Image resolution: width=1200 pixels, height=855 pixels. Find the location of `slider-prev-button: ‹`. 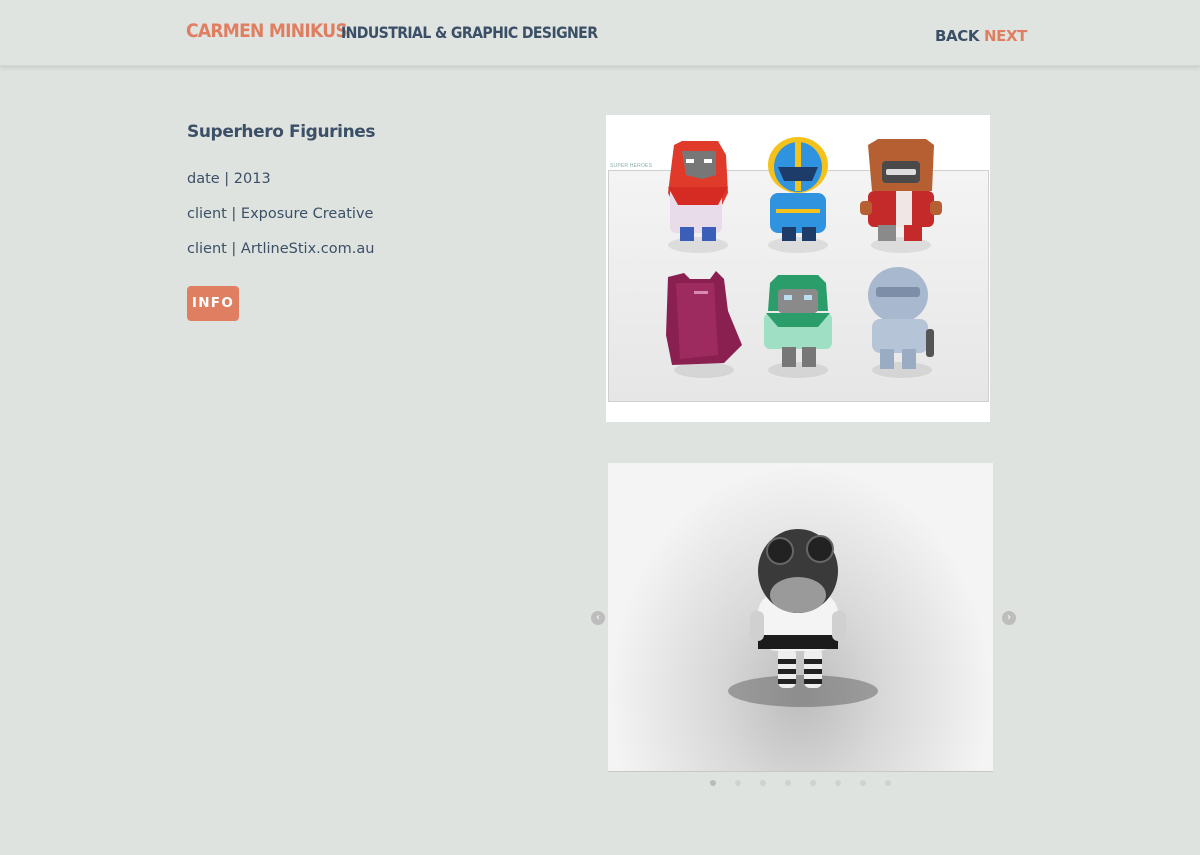

slider-prev-button: ‹ is located at coordinates (598, 618).